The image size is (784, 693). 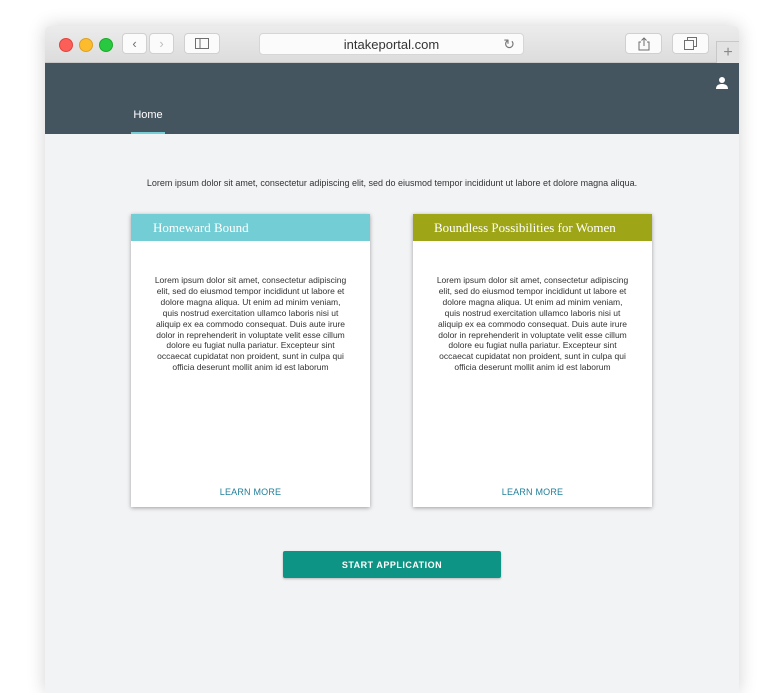 I want to click on start-application-button: START APPLICATION, so click(x=392, y=564).